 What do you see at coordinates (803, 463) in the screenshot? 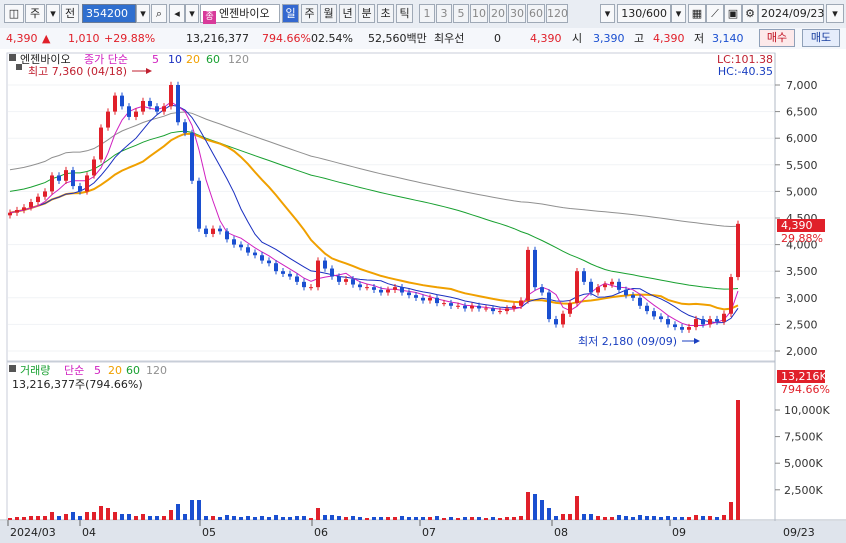
I see `volume-tick-label: 5,000K` at bounding box center [803, 463].